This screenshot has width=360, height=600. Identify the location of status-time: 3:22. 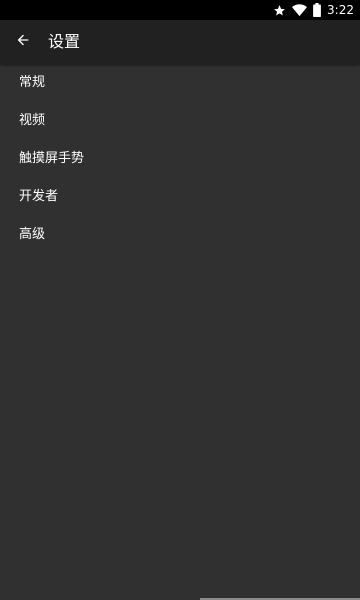
(340, 10).